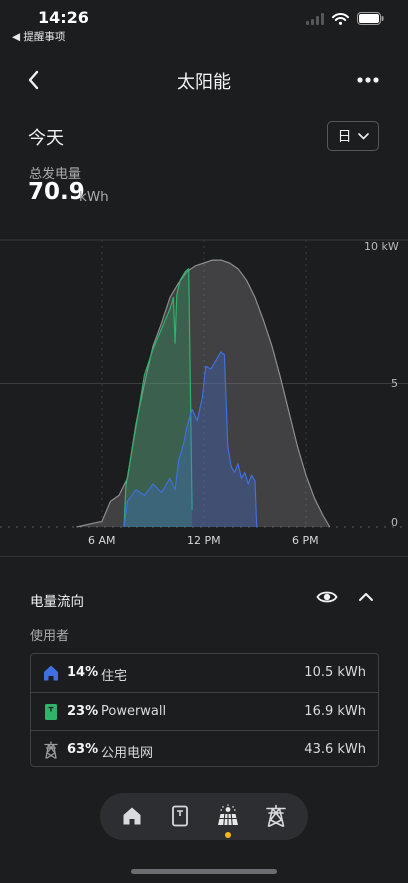 The height and width of the screenshot is (883, 408). I want to click on y-tick-label: 0, so click(394, 522).